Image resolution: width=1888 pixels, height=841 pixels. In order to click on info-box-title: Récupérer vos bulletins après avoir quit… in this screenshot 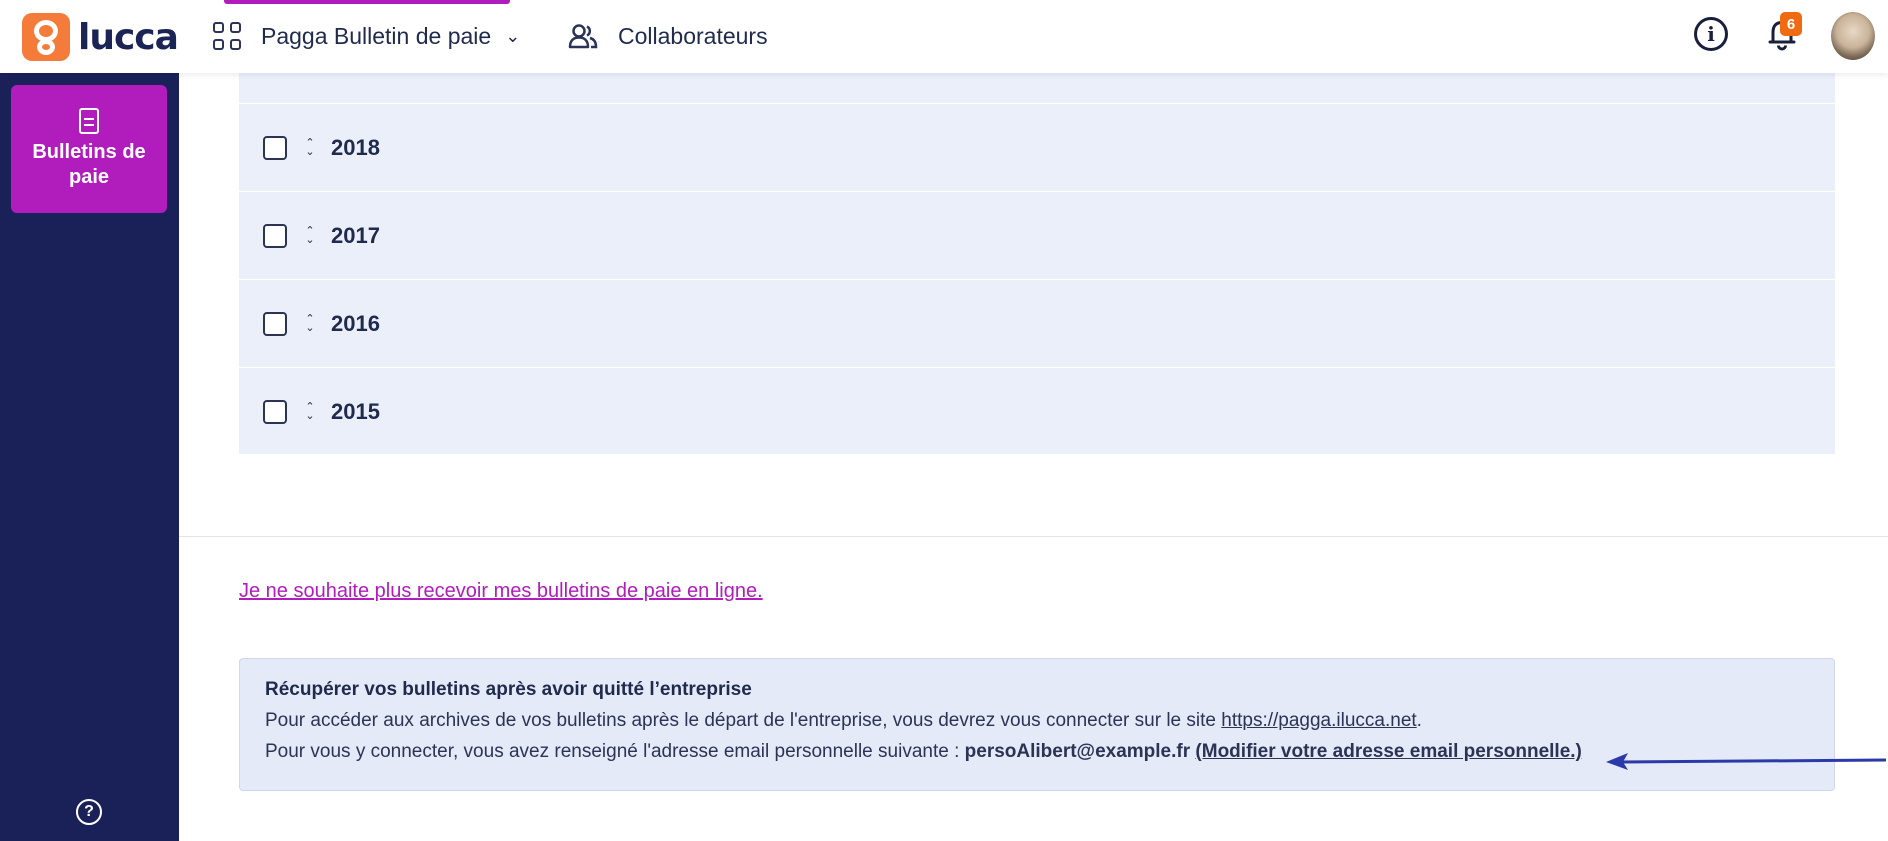, I will do `click(508, 689)`.